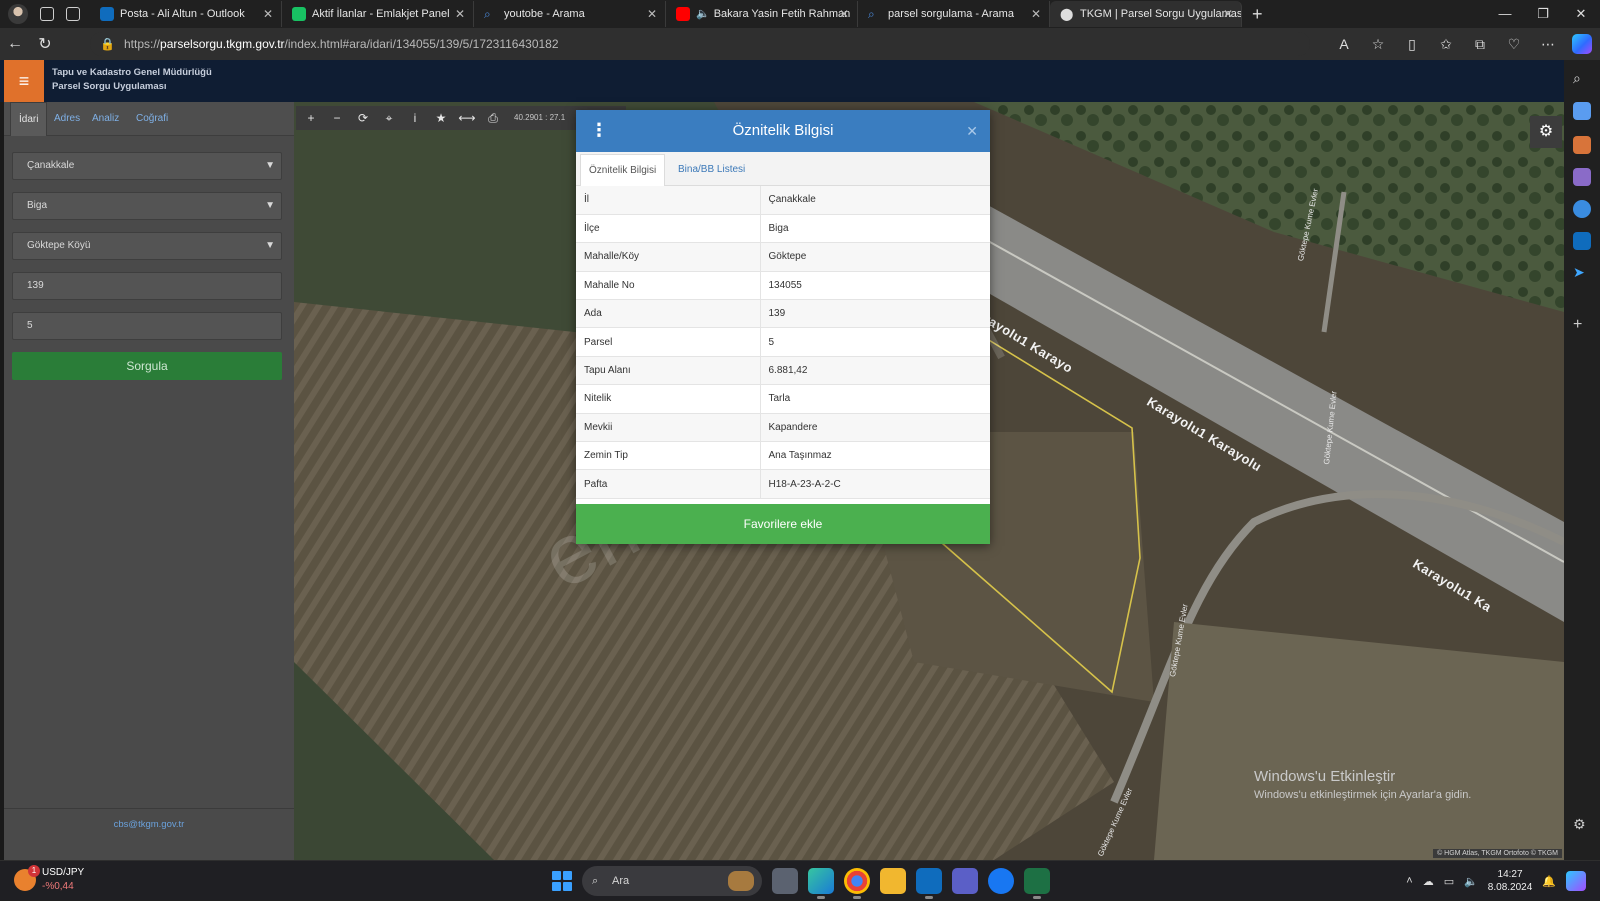 The image size is (1600, 901). What do you see at coordinates (668, 342) in the screenshot?
I see `attr-key: Parsel` at bounding box center [668, 342].